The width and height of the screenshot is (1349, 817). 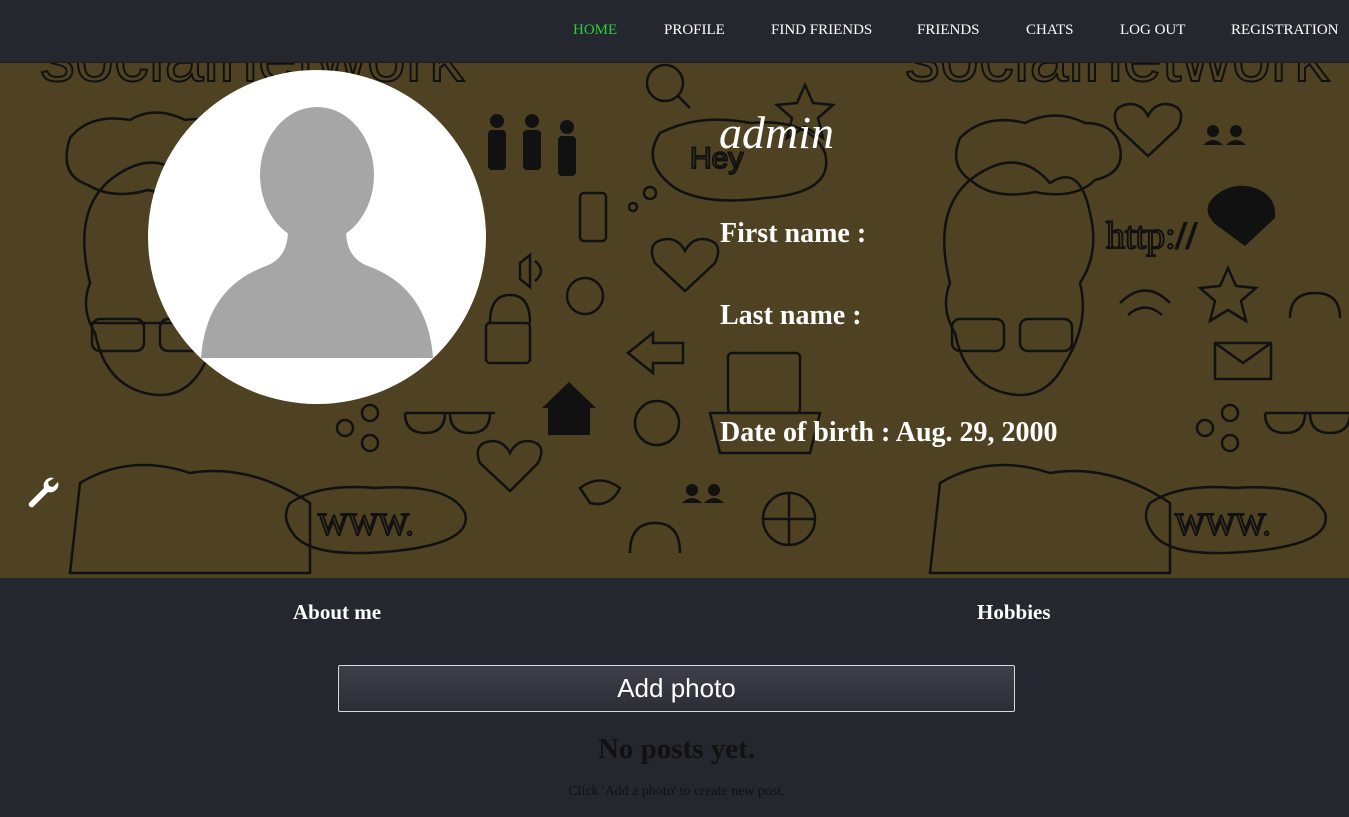 I want to click on add-photo-button: Add photo, so click(x=676, y=688).